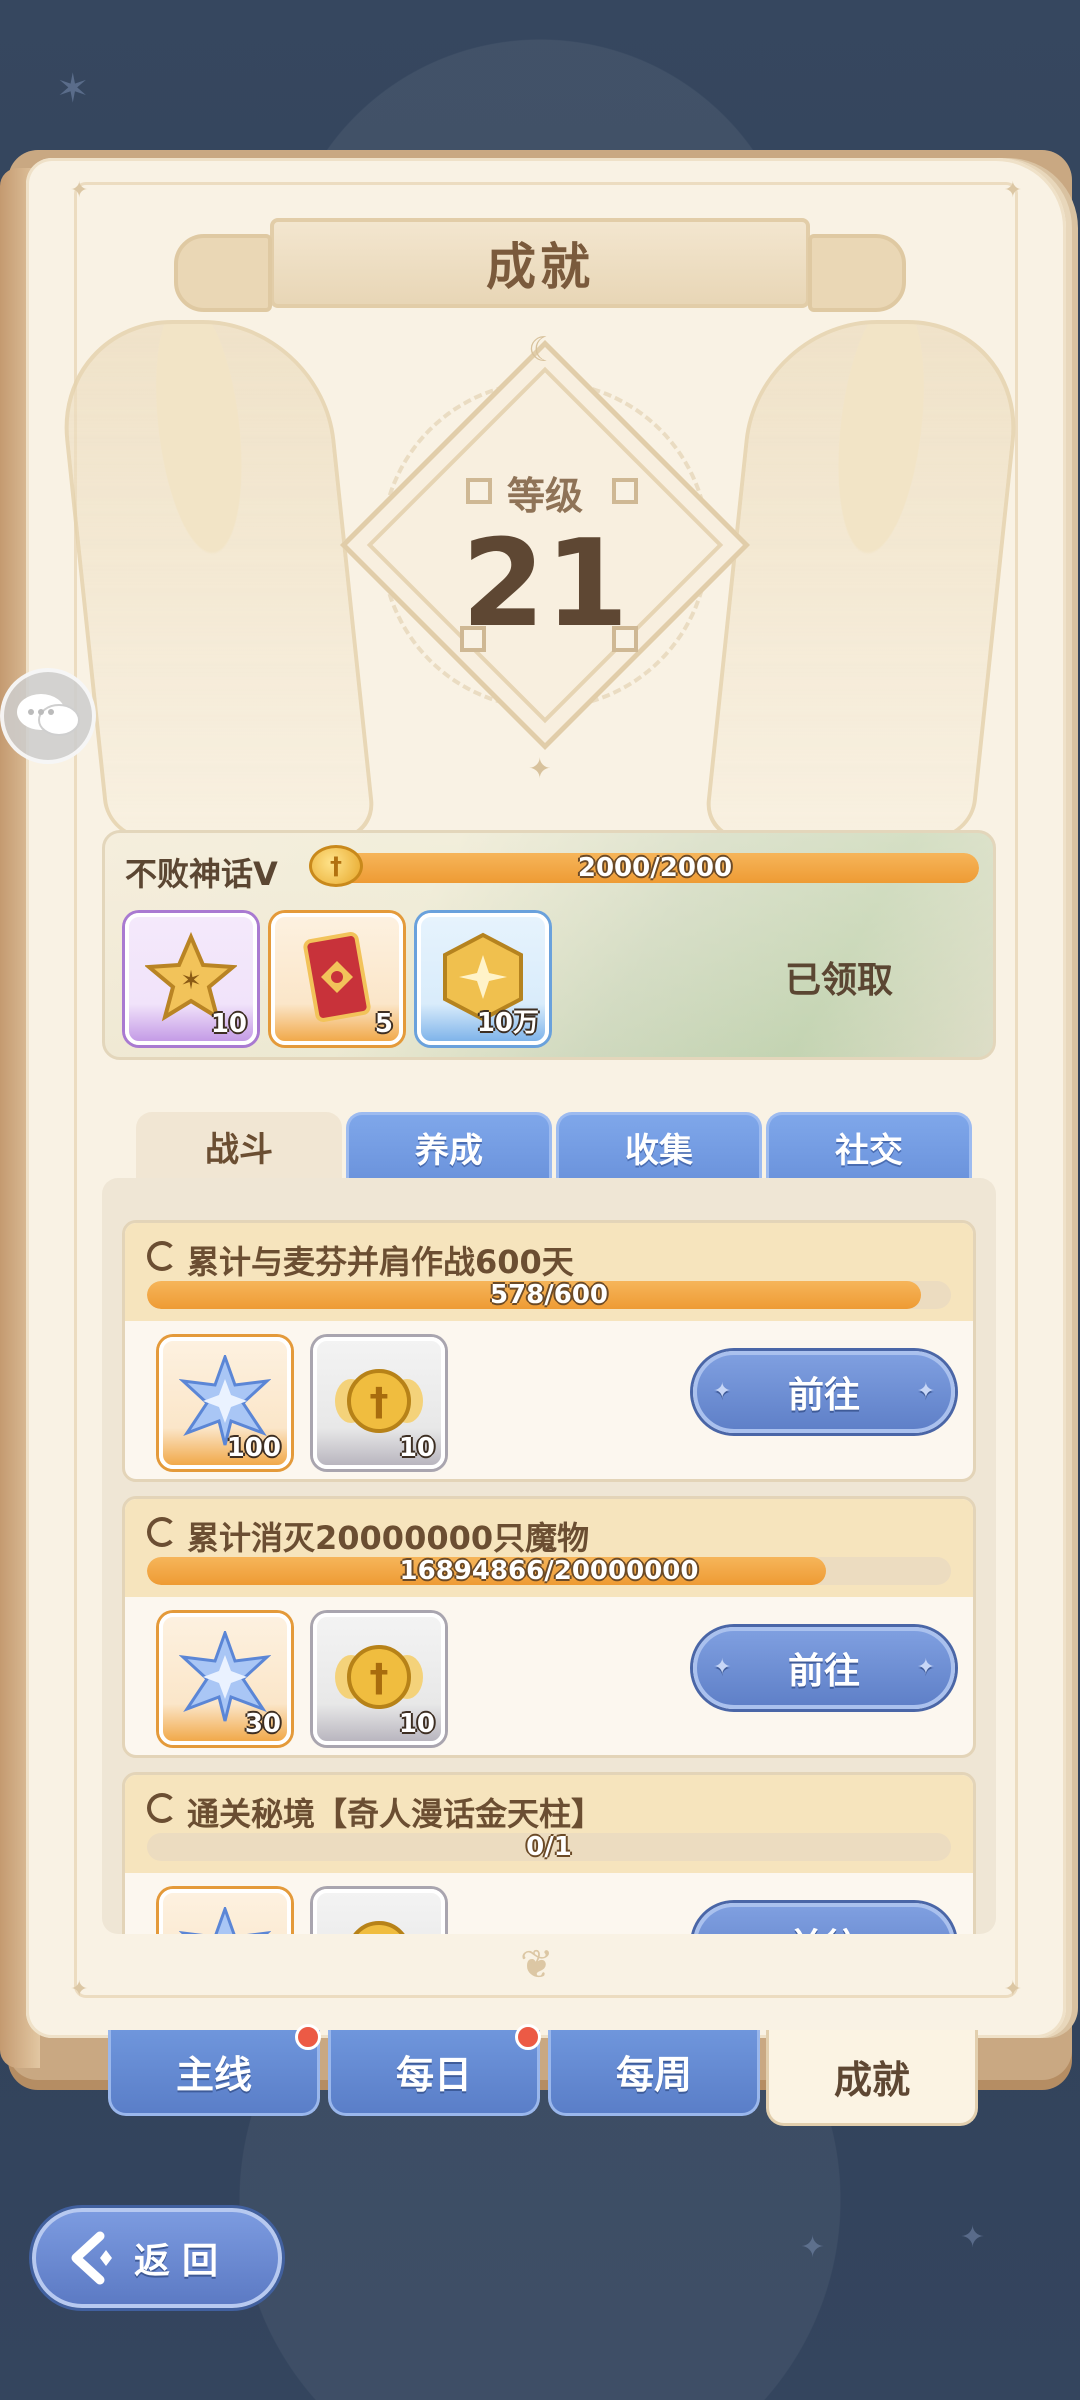 The image size is (1080, 2400). I want to click on page-tab-weekly: 每周, so click(654, 2073).